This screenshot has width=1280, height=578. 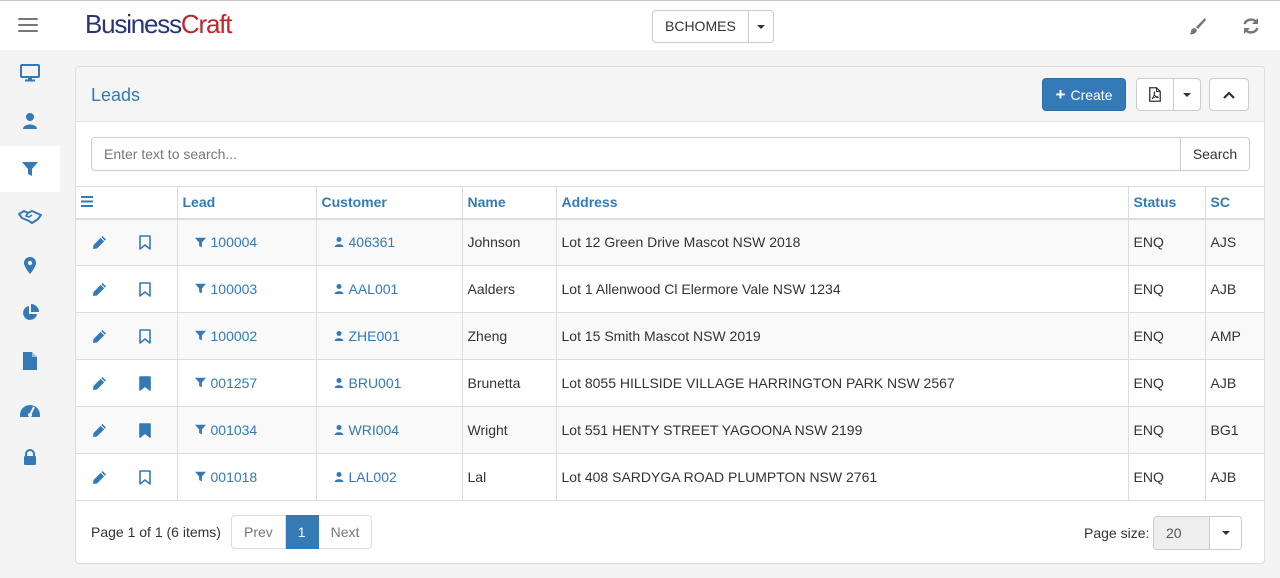 I want to click on caret-down-icon, so click(x=760, y=26).